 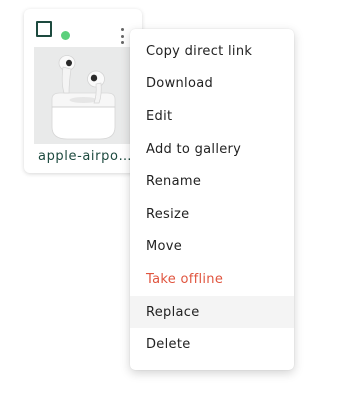 What do you see at coordinates (212, 312) in the screenshot?
I see `menu-item-replace: Replace` at bounding box center [212, 312].